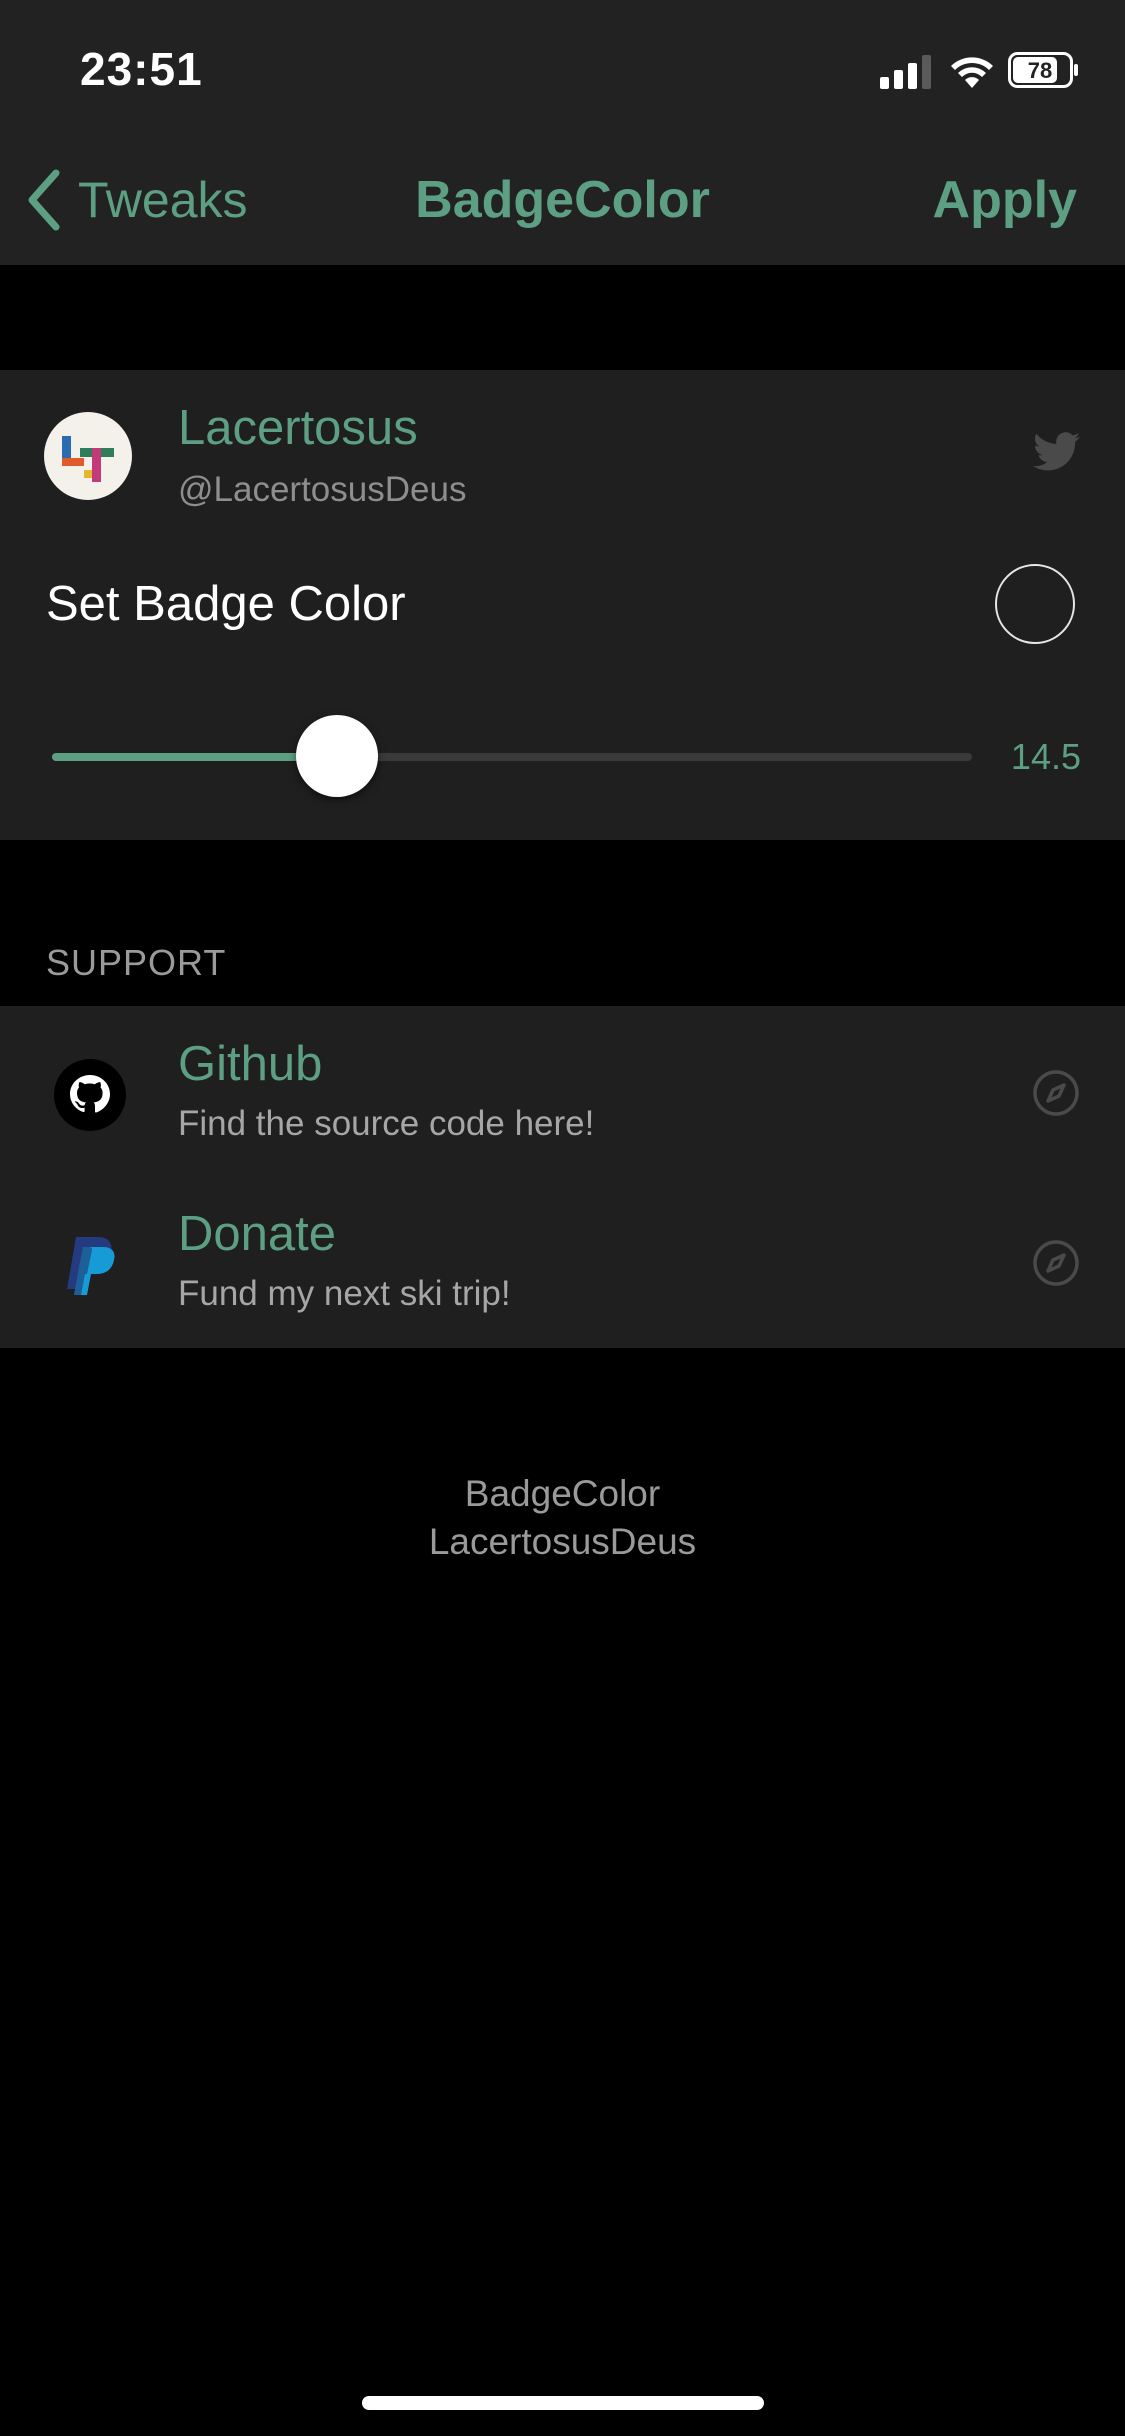 The image size is (1125, 2436). What do you see at coordinates (562, 1091) in the screenshot?
I see `github-link-row: Github Find the source code here!` at bounding box center [562, 1091].